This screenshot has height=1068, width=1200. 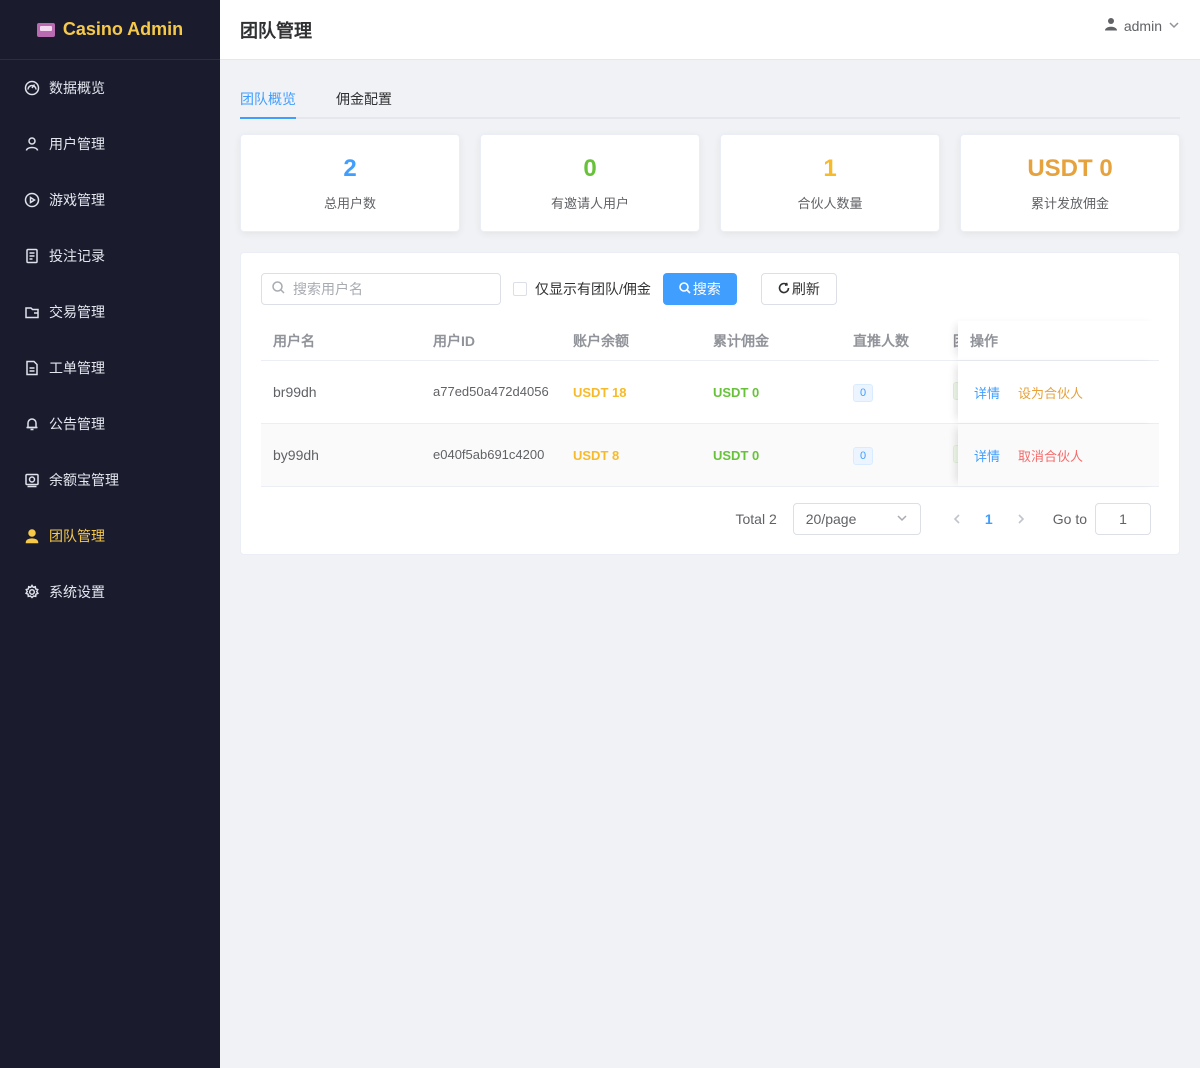 I want to click on page-number-current: 1, so click(x=989, y=519).